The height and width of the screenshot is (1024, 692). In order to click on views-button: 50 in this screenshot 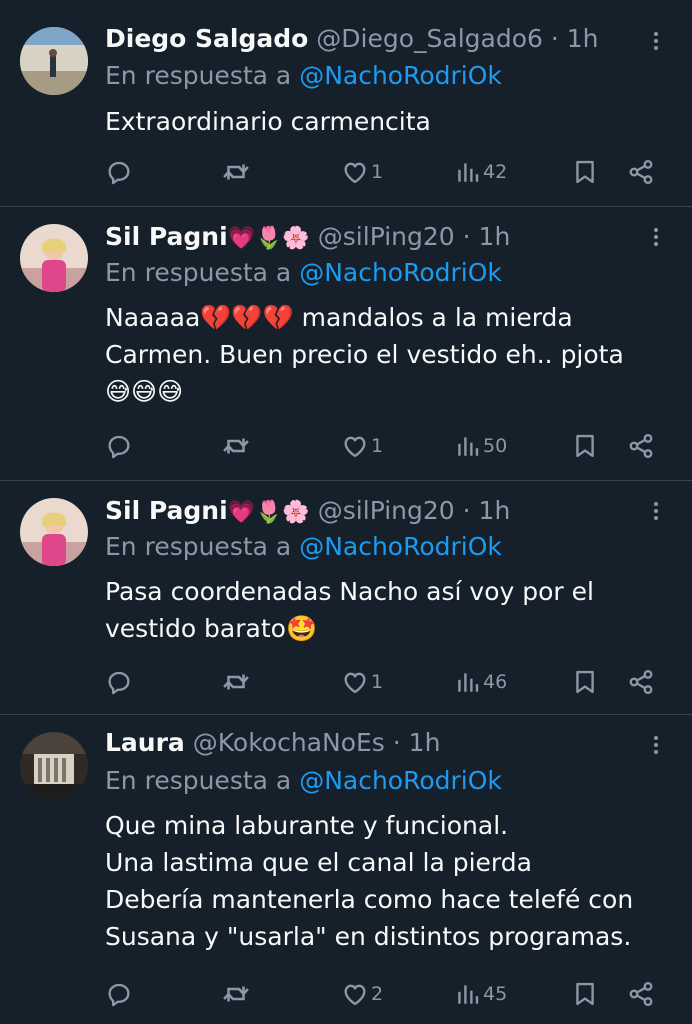, I will do `click(481, 446)`.